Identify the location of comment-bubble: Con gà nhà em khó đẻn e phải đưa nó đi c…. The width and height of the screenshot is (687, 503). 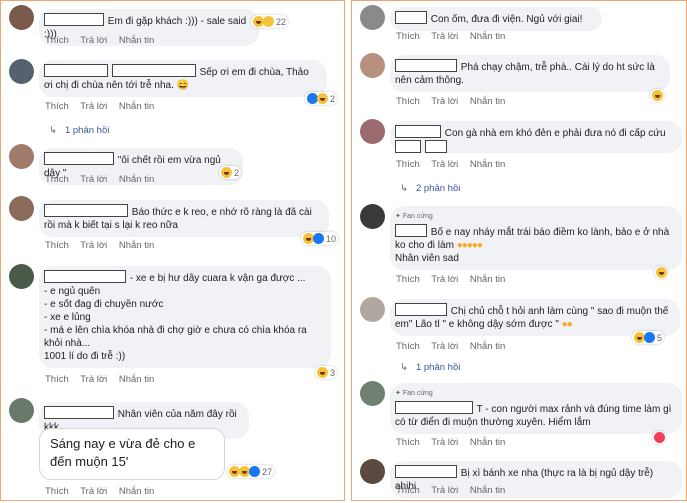
(536, 137).